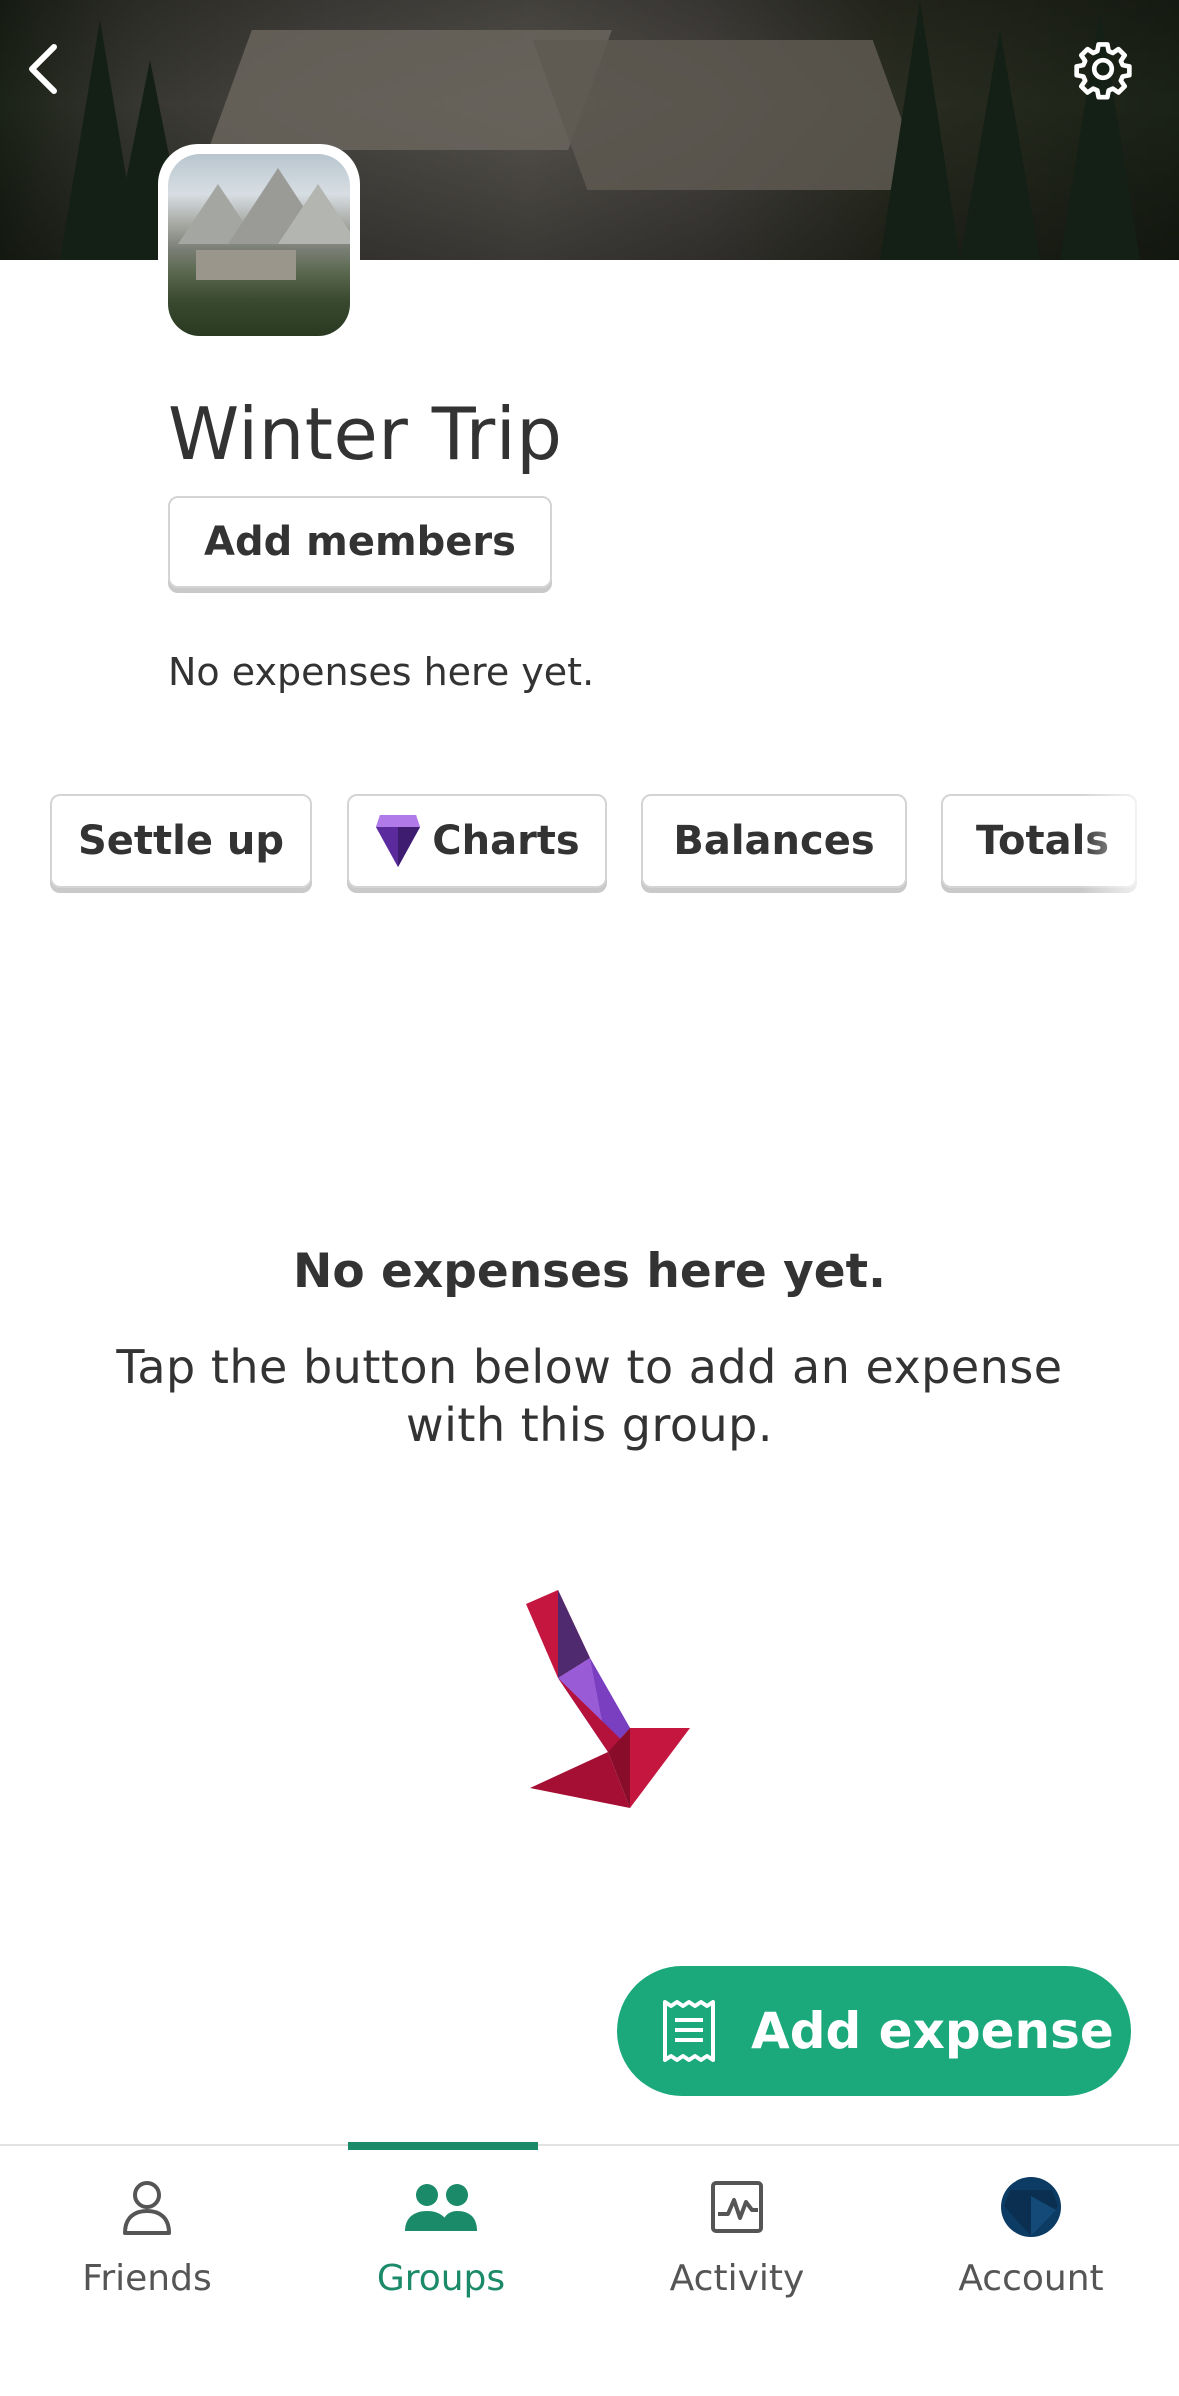  I want to click on totals-label: Totals, so click(1043, 841).